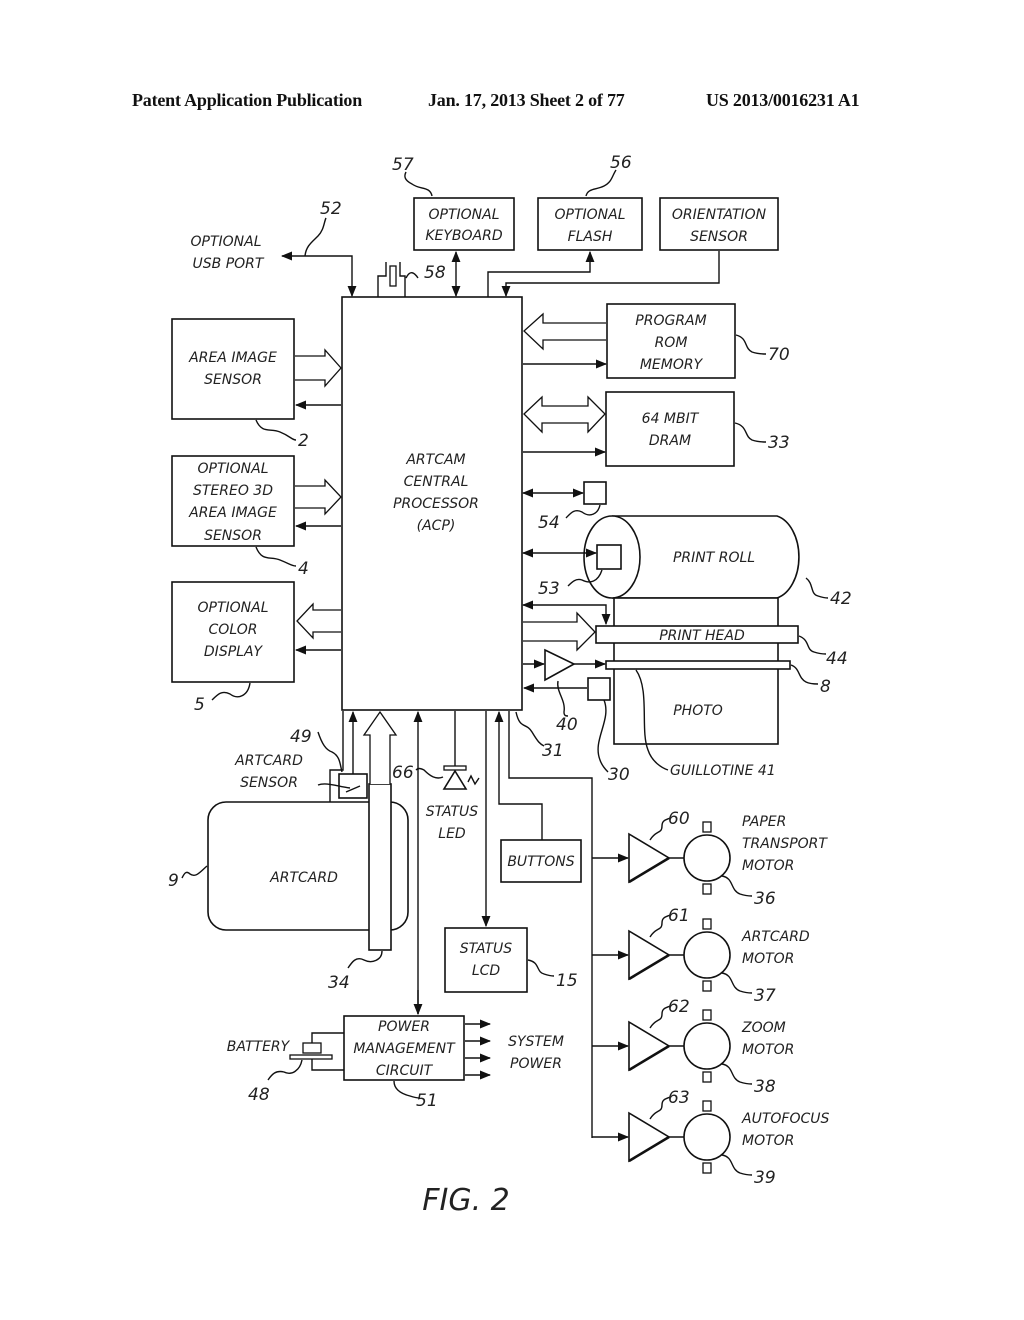  I want to click on stereo-line-4: SENSOR, so click(233, 536).